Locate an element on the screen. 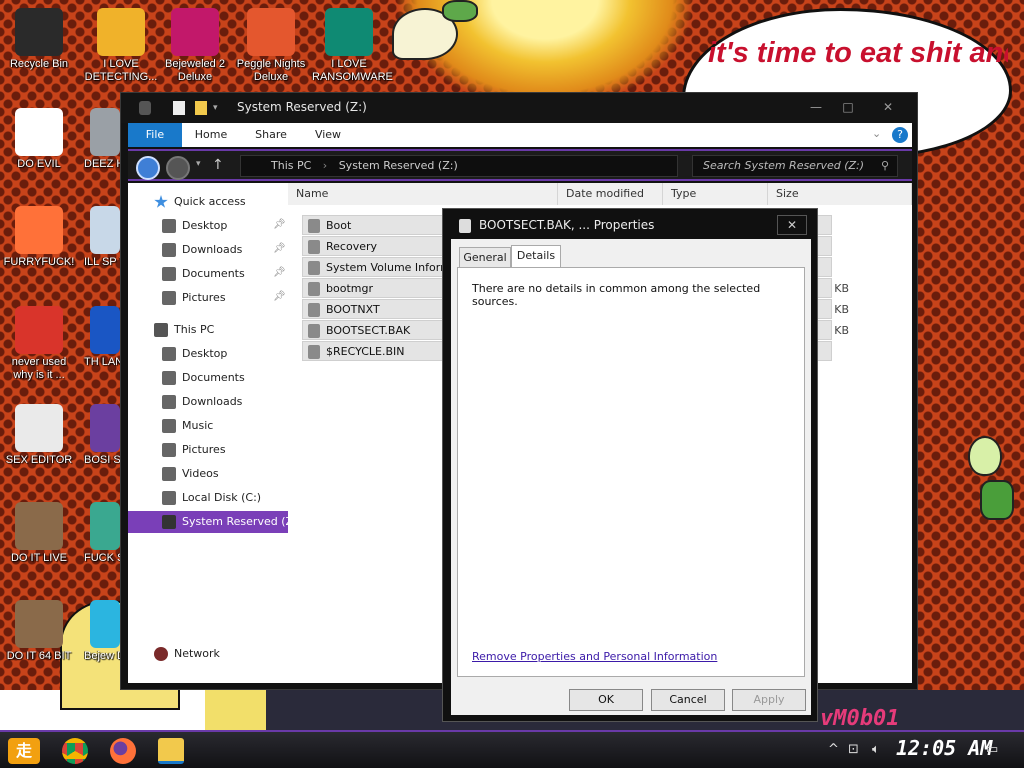 This screenshot has height=768, width=1024. desktop-icon: DEEZ HAH G is located at coordinates (102, 139).